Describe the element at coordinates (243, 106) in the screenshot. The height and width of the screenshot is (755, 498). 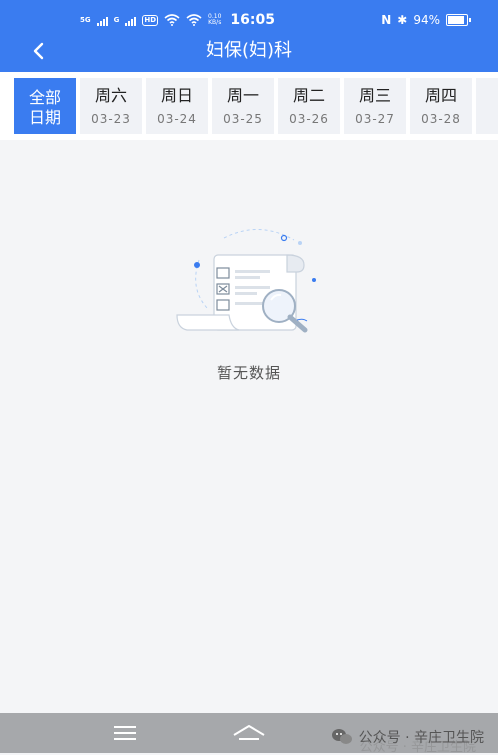
I see `date-tab-mon: 周一 03-25` at that location.